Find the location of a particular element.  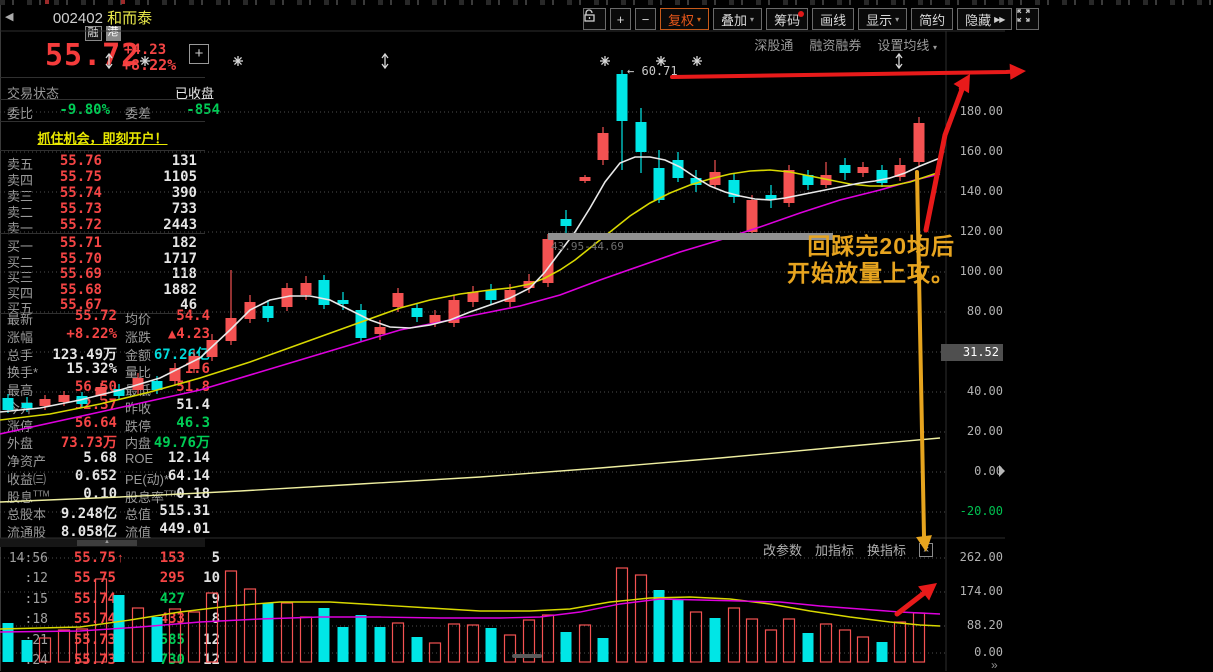

left-arrow-icon: ← is located at coordinates (631, 71).